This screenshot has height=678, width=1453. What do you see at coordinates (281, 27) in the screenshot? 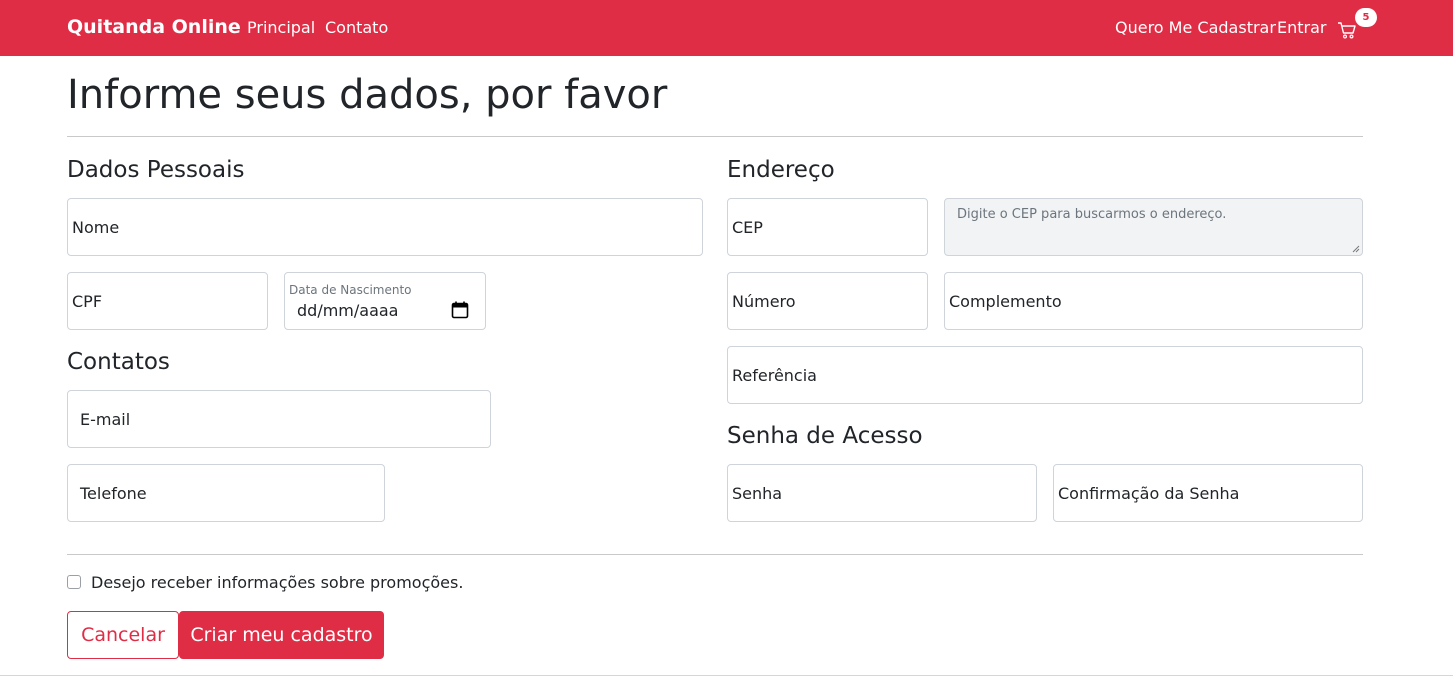
I see `nav-link-principal: Principal` at bounding box center [281, 27].